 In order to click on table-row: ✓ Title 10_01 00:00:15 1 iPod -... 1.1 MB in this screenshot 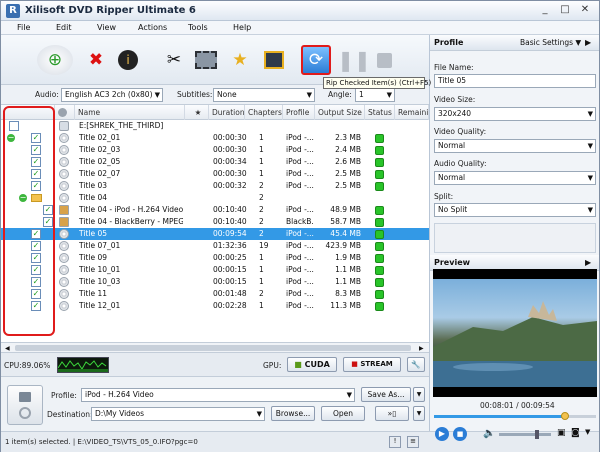, I will do `click(215, 270)`.